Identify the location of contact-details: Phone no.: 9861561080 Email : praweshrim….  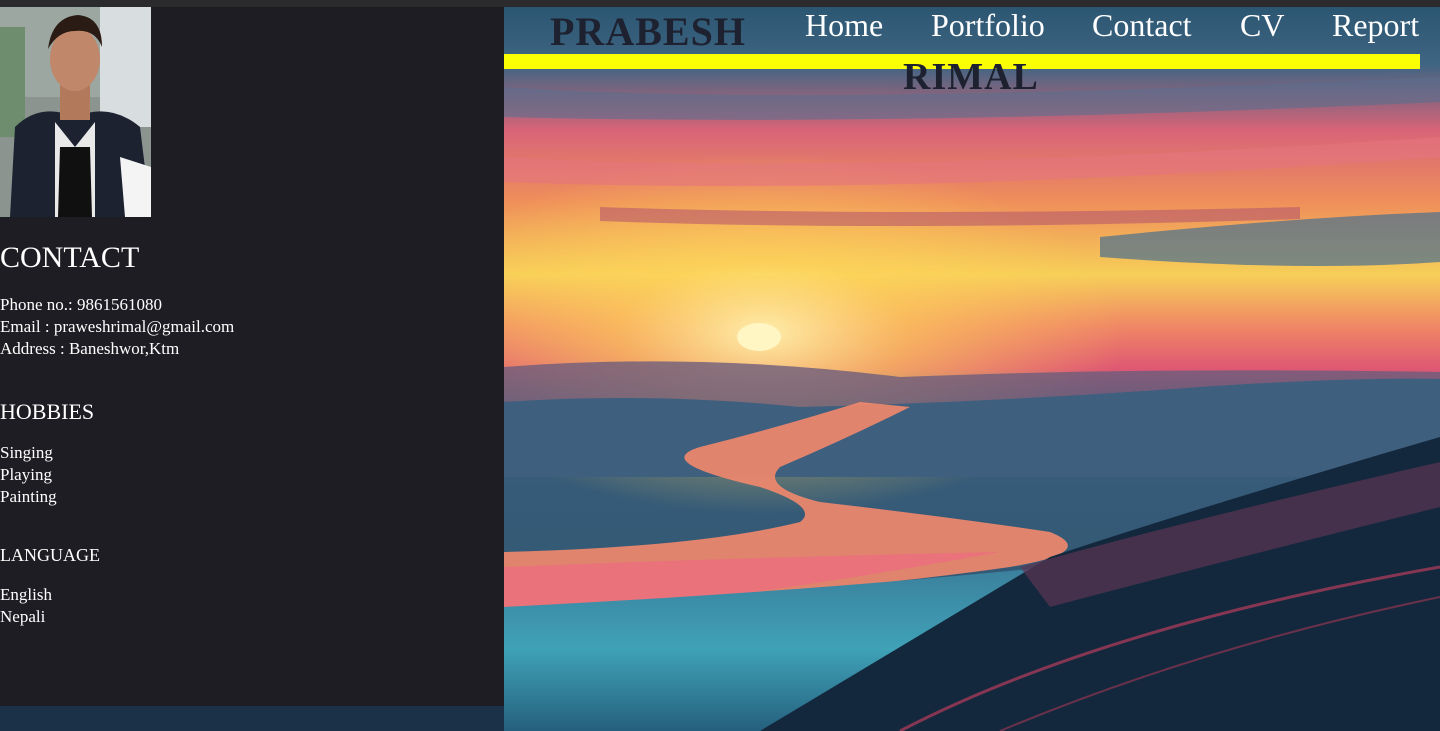
(117, 327).